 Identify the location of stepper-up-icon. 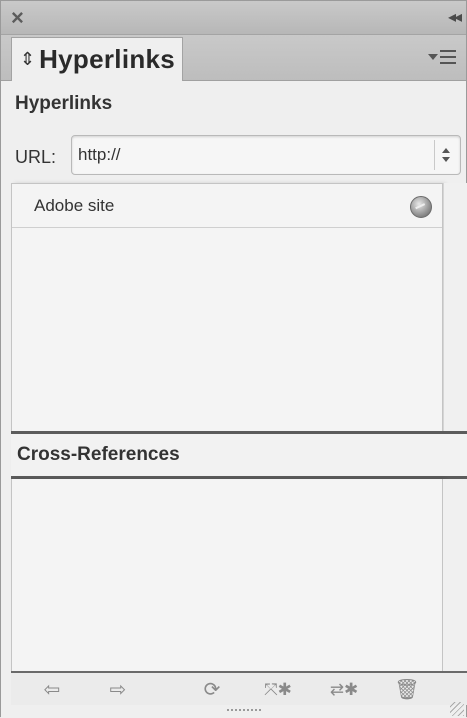
(445, 150).